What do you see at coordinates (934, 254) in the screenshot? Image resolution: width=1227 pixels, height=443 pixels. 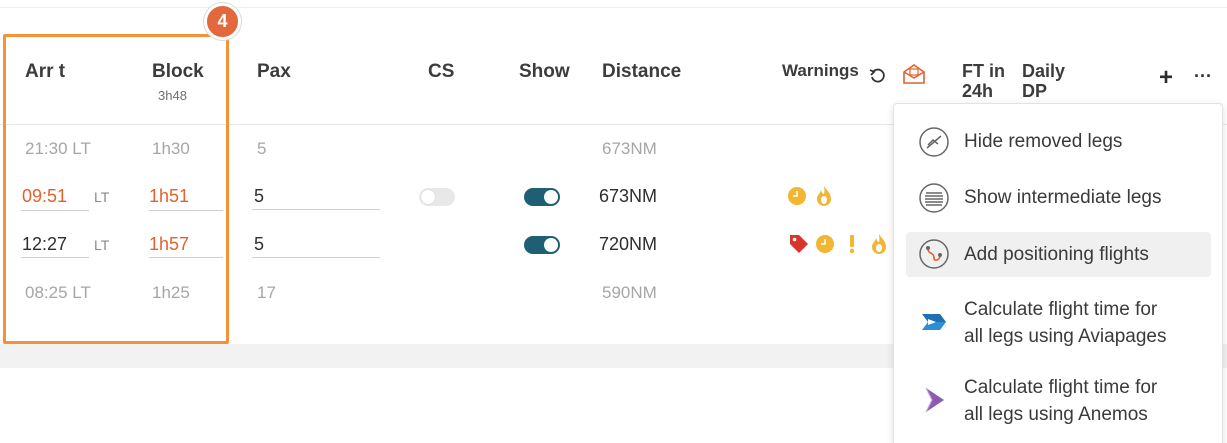 I see `positioning-flights-icon` at bounding box center [934, 254].